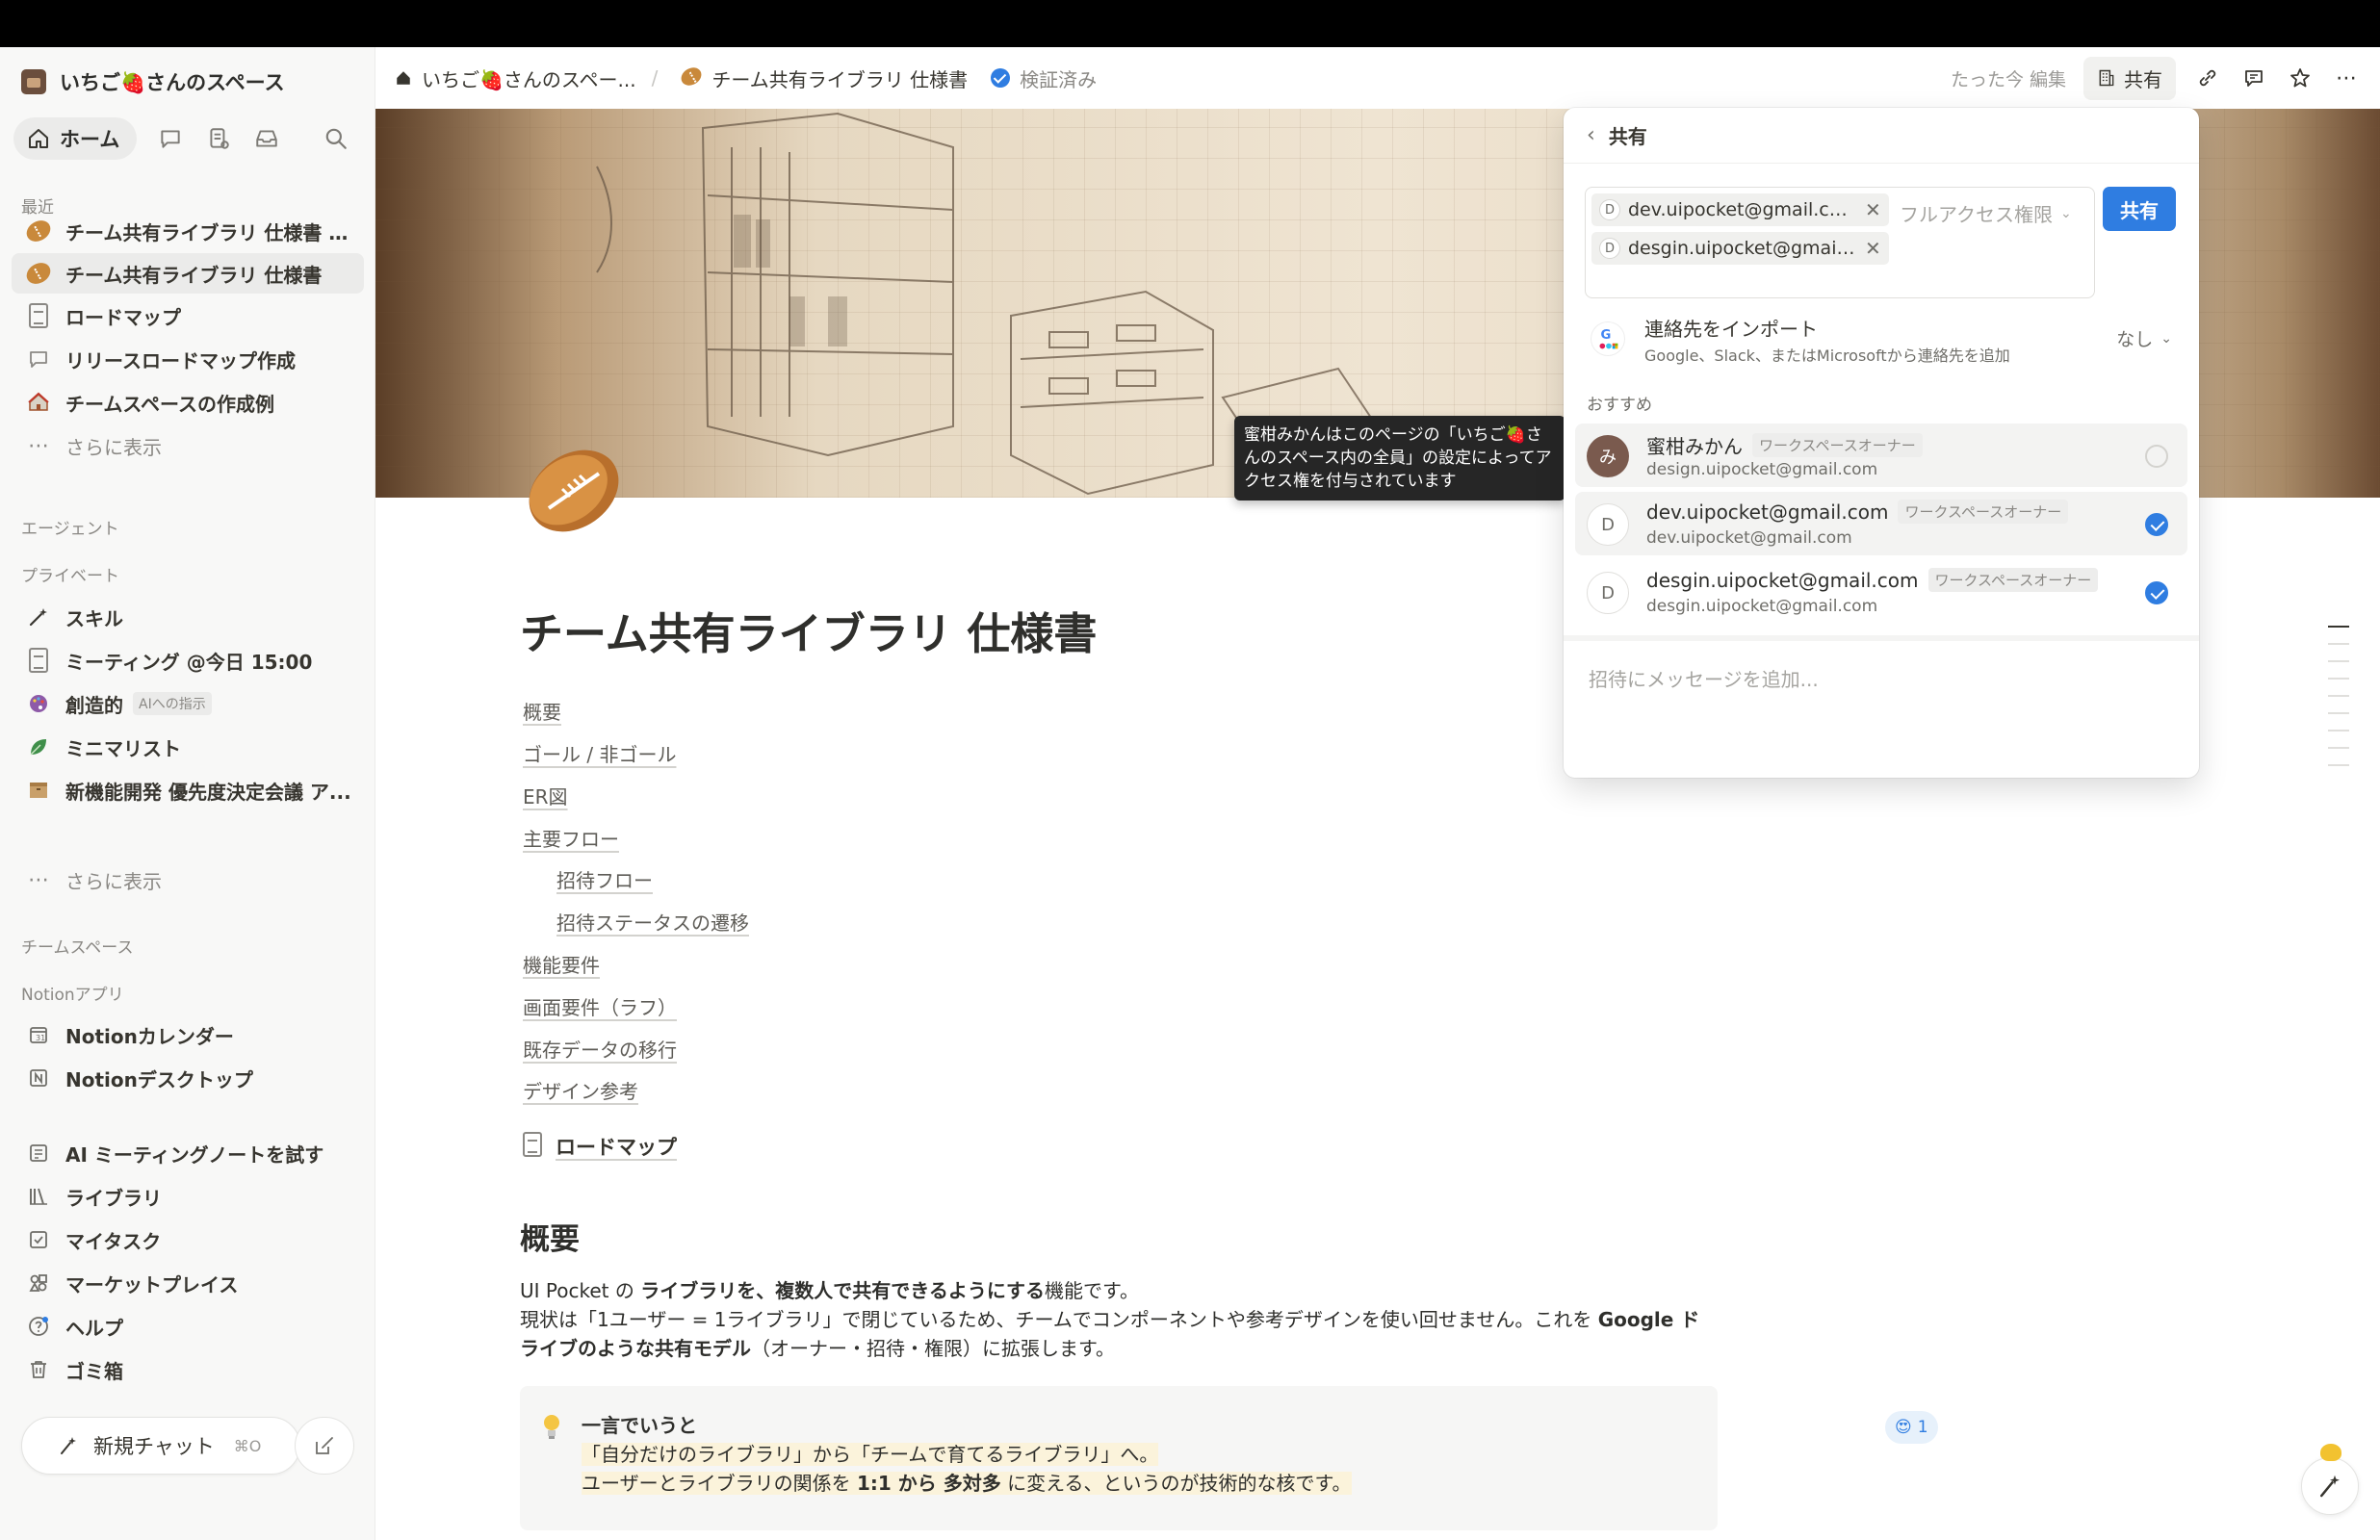 Image resolution: width=2380 pixels, height=1540 pixels. I want to click on agents-section-label: エージェント, so click(70, 527).